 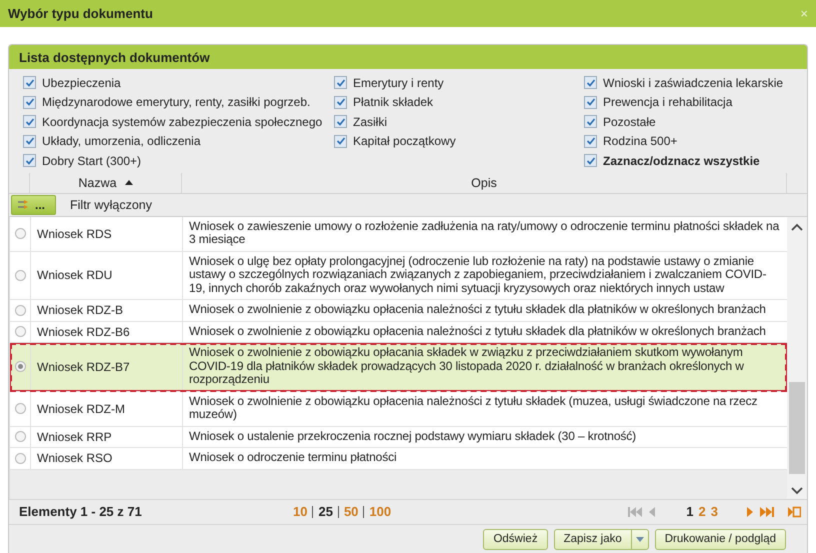 I want to click on category-label: Międzynarodowe emerytury, renty, zasiłki pogrzeb., so click(x=176, y=102).